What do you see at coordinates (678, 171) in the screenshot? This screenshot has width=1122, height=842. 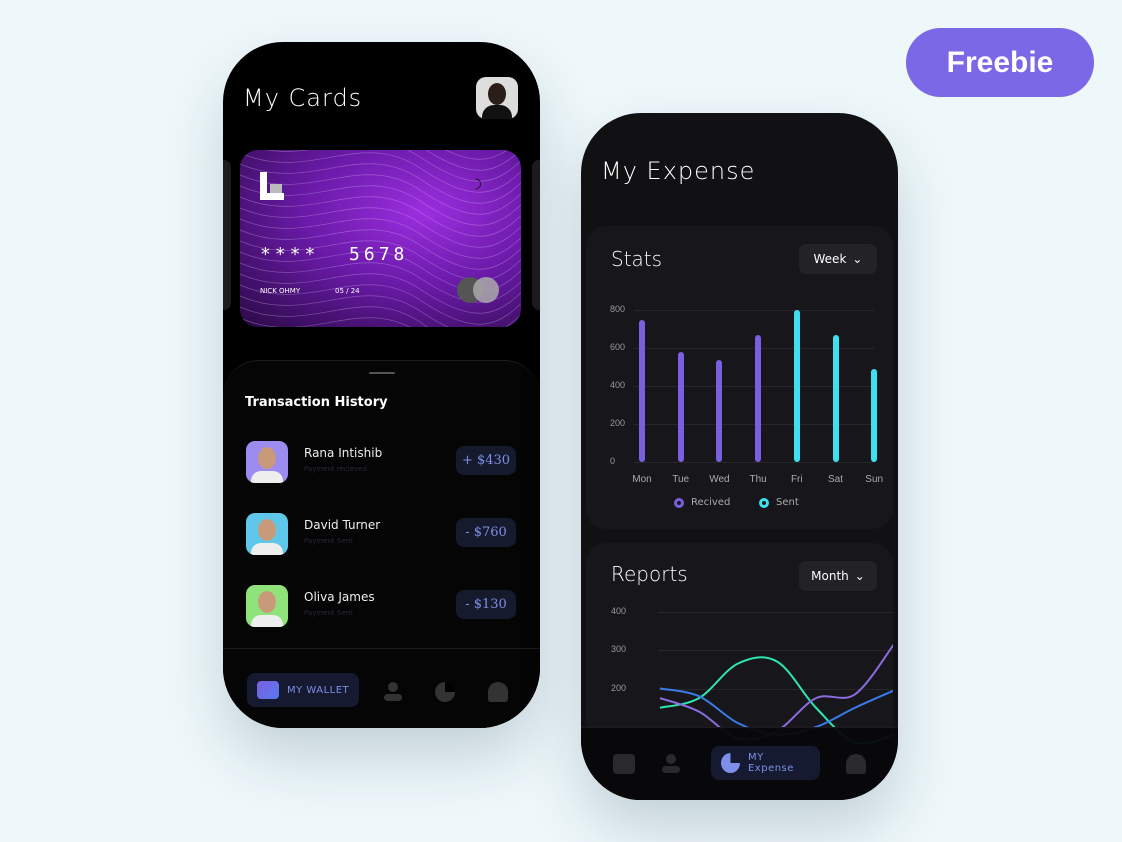 I see `page-title: My Expense` at bounding box center [678, 171].